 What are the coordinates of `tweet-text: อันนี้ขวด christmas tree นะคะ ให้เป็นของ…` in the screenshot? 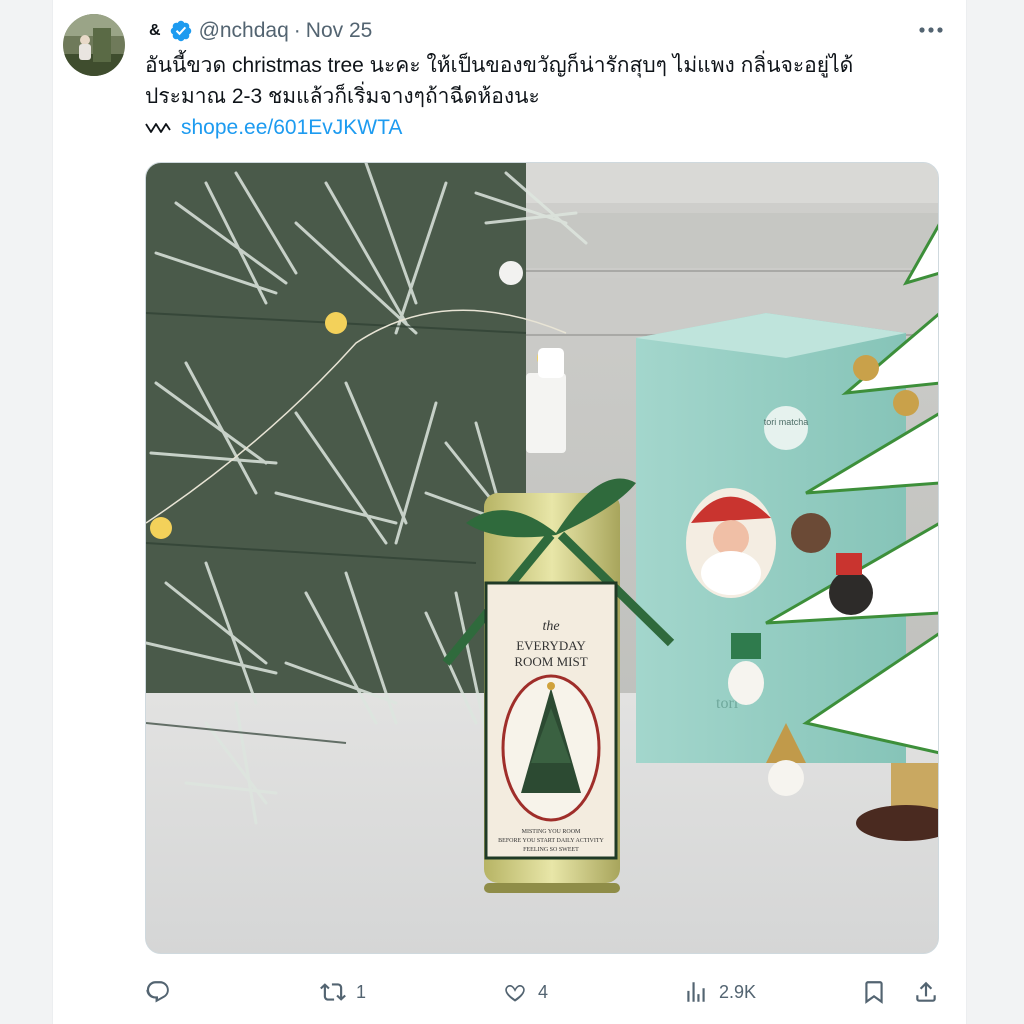 It's located at (545, 96).